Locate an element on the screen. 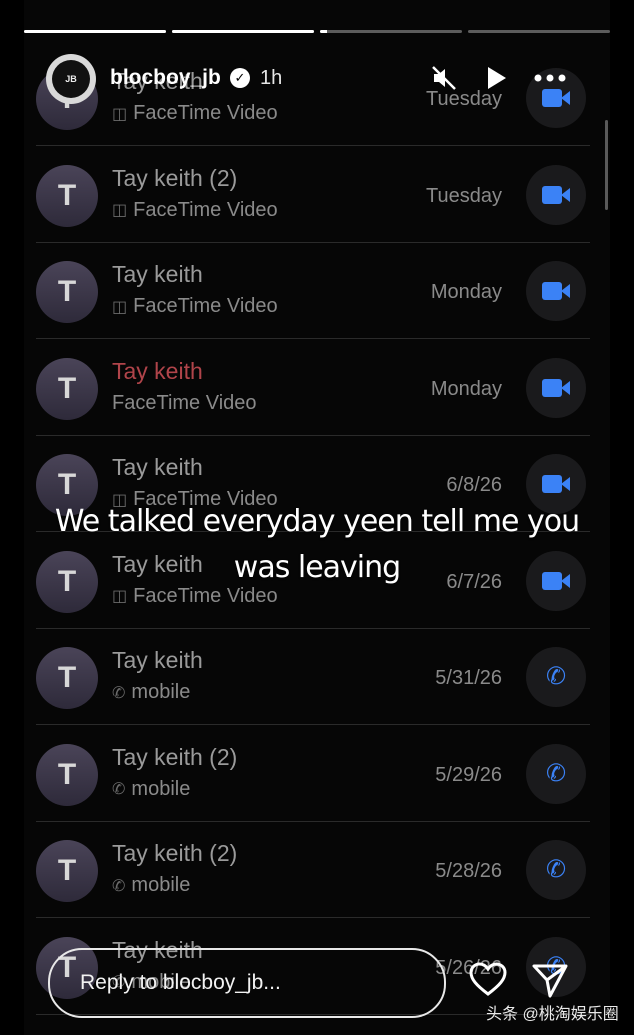  story-time: 1h is located at coordinates (271, 78).